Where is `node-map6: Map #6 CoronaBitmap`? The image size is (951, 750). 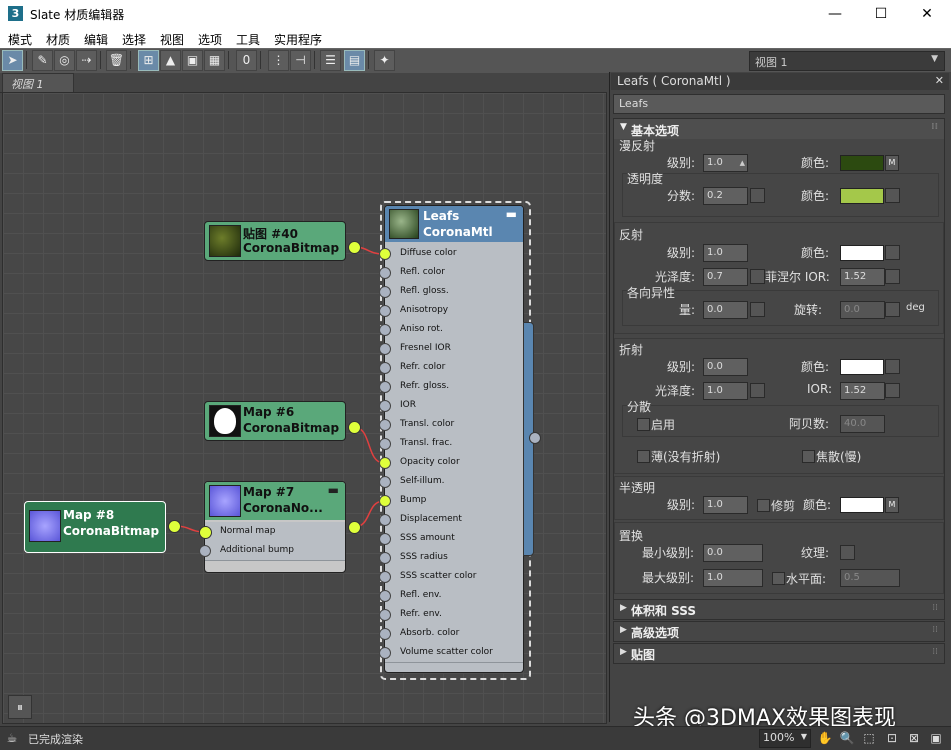 node-map6: Map #6 CoronaBitmap is located at coordinates (275, 421).